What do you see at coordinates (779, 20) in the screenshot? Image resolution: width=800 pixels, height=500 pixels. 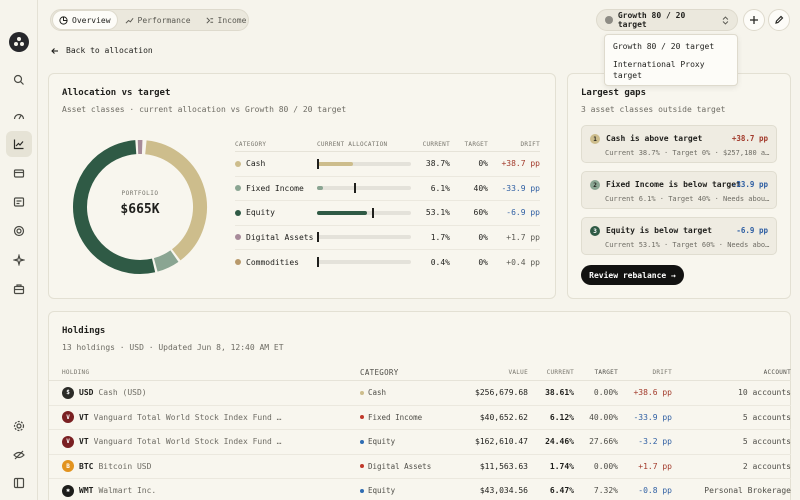 I see `edit-button` at bounding box center [779, 20].